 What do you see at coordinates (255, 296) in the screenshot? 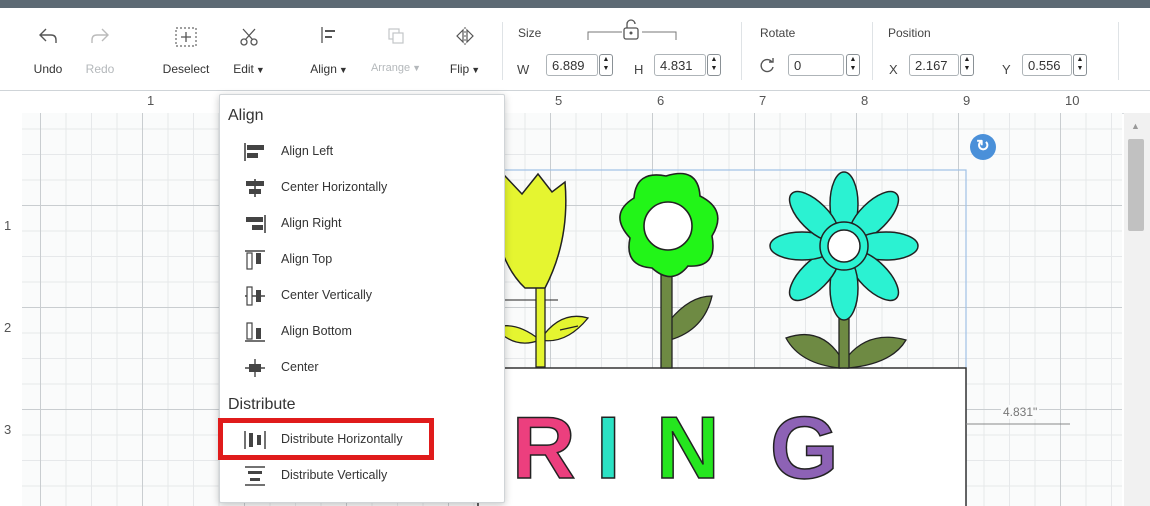
I see `center-vertically-icon` at bounding box center [255, 296].